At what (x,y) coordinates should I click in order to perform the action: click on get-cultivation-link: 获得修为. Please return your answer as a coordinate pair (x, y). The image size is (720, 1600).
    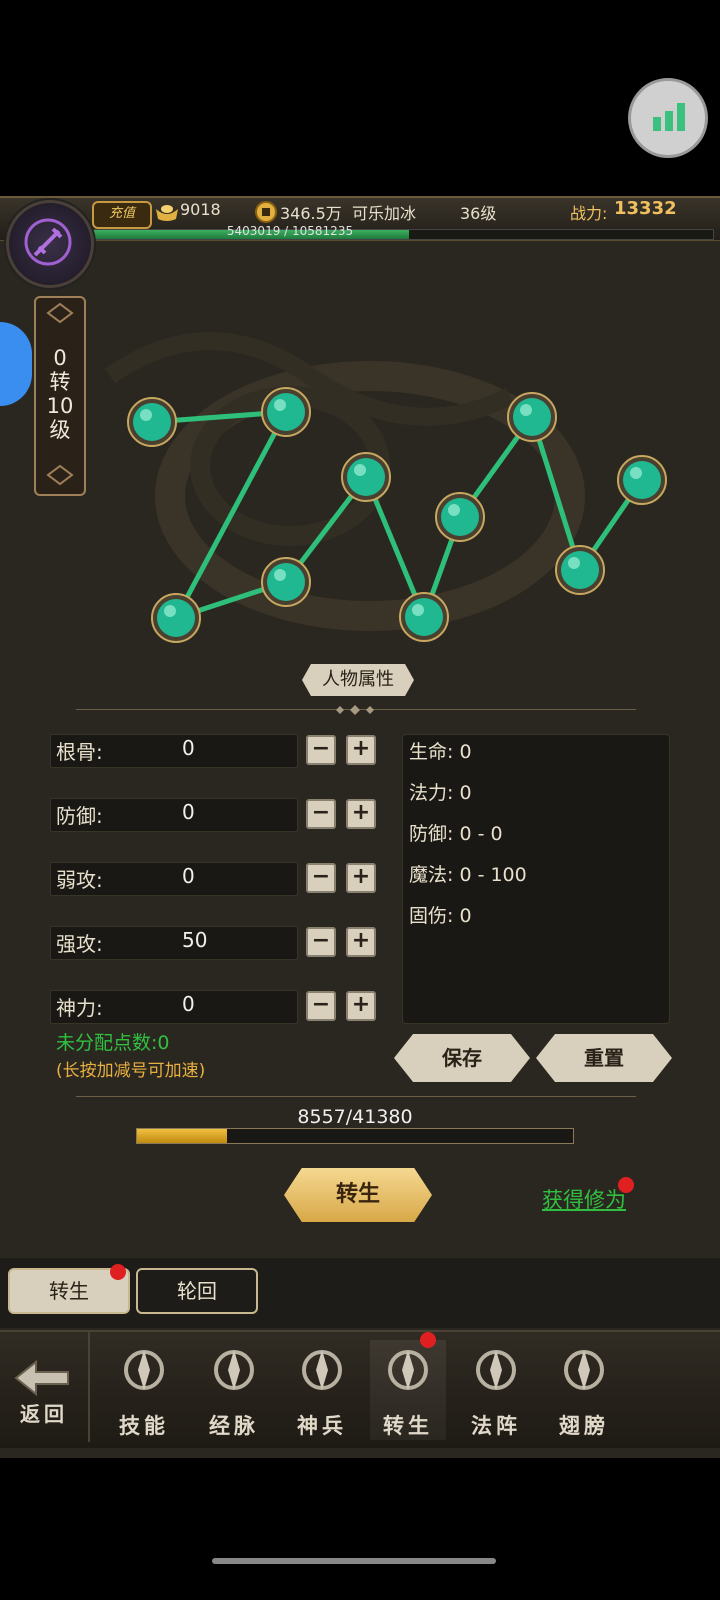
    Looking at the image, I should click on (584, 1199).